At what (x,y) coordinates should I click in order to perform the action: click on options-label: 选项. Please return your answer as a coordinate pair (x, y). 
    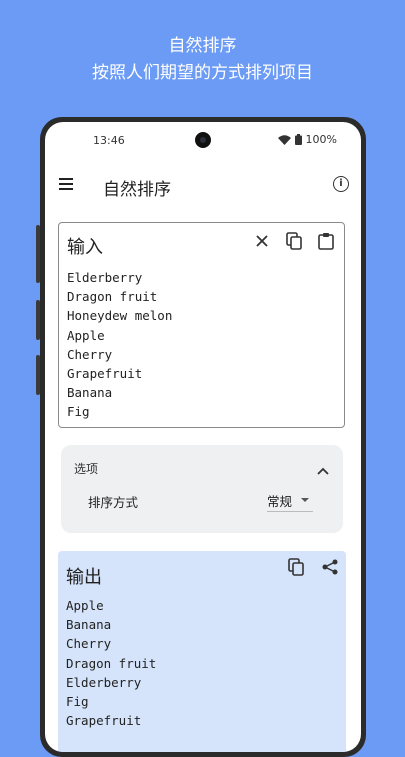
    Looking at the image, I should click on (86, 469).